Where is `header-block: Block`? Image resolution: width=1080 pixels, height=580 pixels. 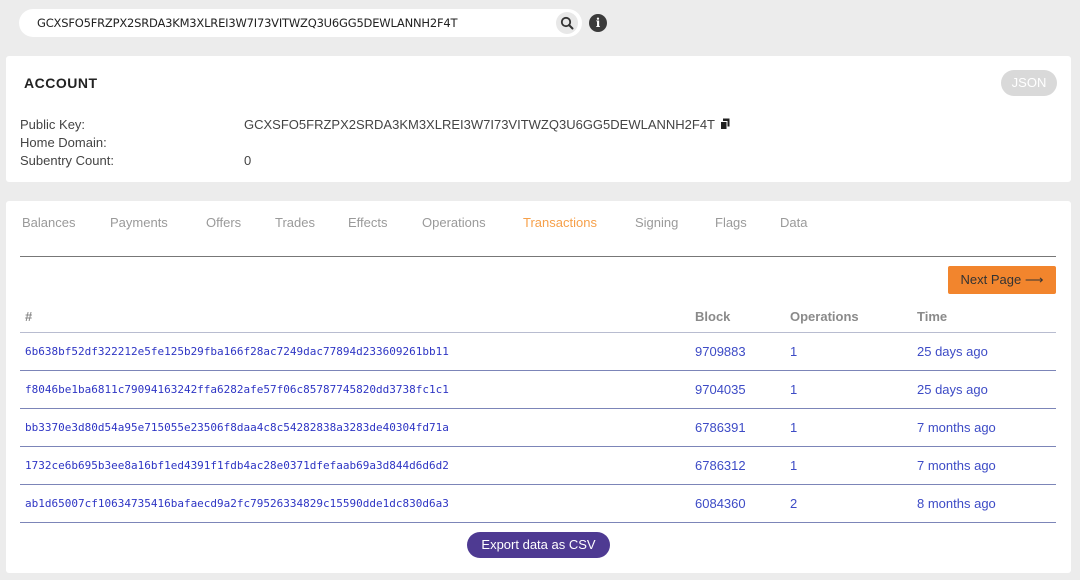
header-block: Block is located at coordinates (737, 317).